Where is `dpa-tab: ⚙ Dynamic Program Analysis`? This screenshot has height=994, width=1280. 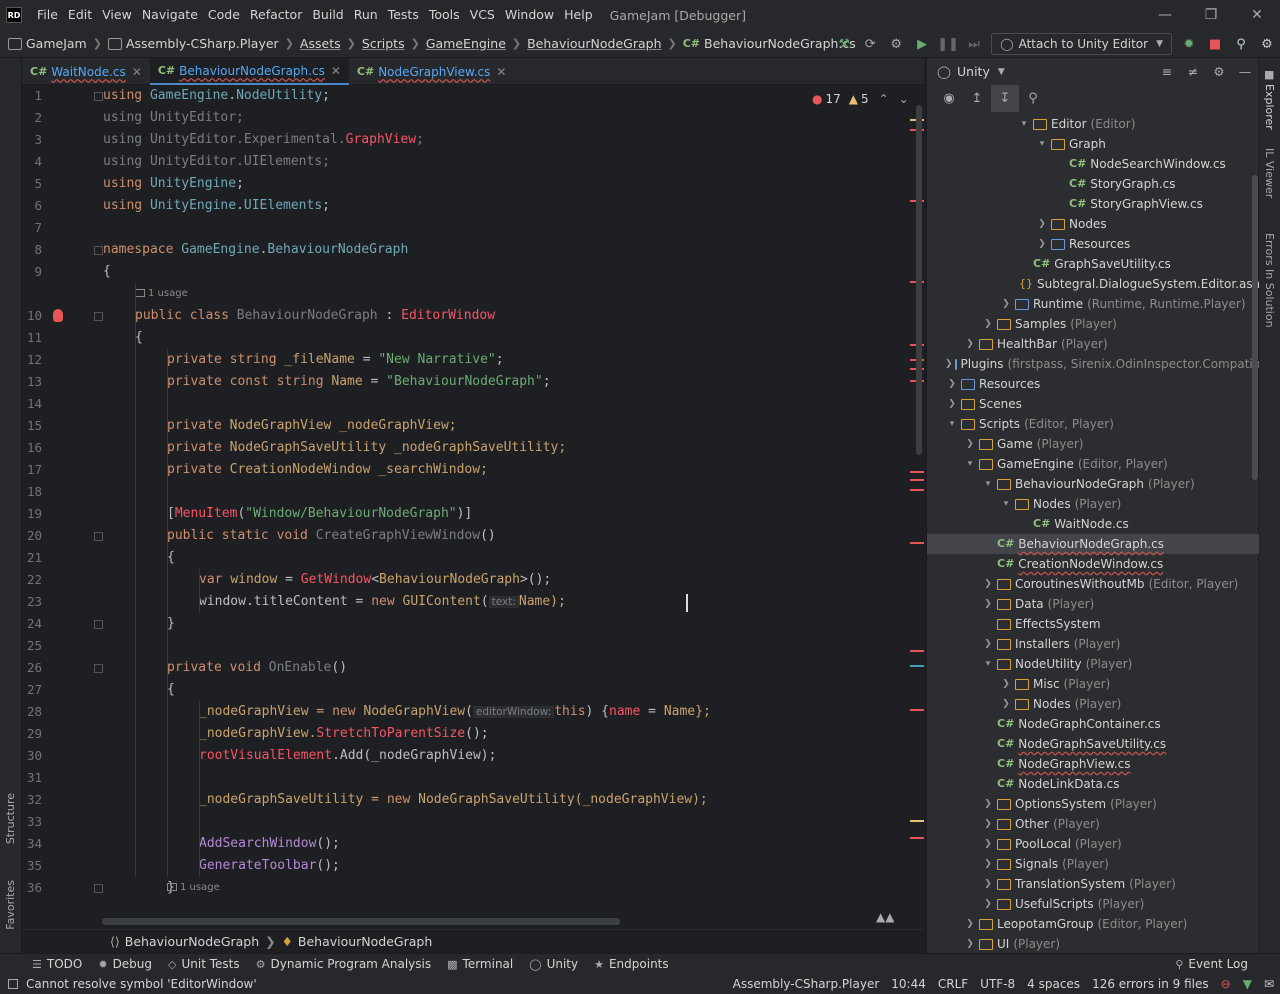
dpa-tab: ⚙ Dynamic Program Analysis is located at coordinates (344, 964).